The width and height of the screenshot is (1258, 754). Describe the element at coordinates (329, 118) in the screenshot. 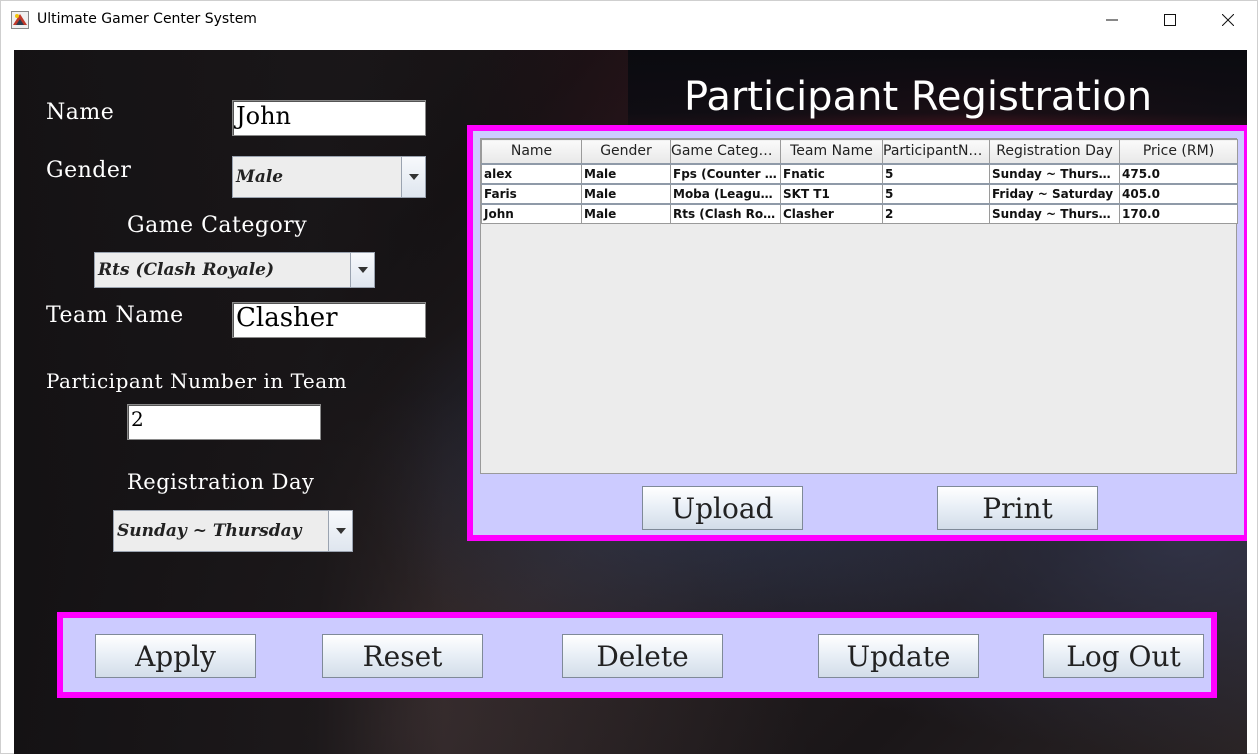

I see `name-field: John` at that location.